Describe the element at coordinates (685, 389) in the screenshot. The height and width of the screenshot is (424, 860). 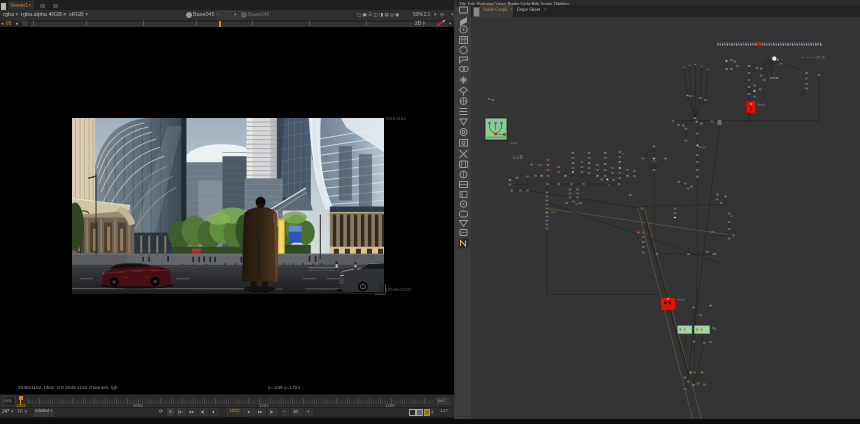
I see `svg-text: Wr` at that location.